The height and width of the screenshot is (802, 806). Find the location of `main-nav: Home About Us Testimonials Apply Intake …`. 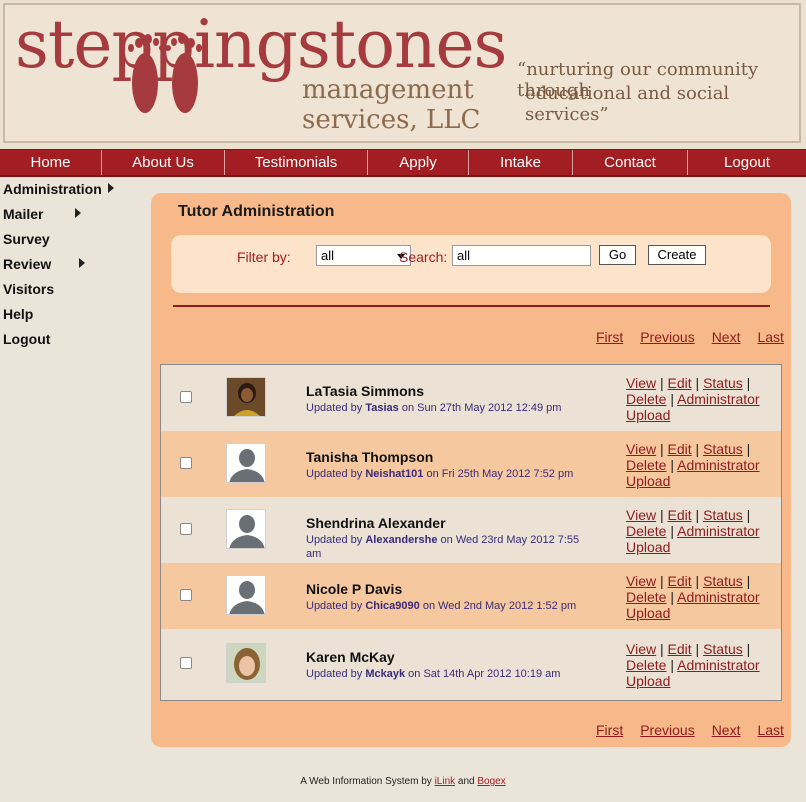

main-nav: Home About Us Testimonials Apply Intake … is located at coordinates (403, 163).